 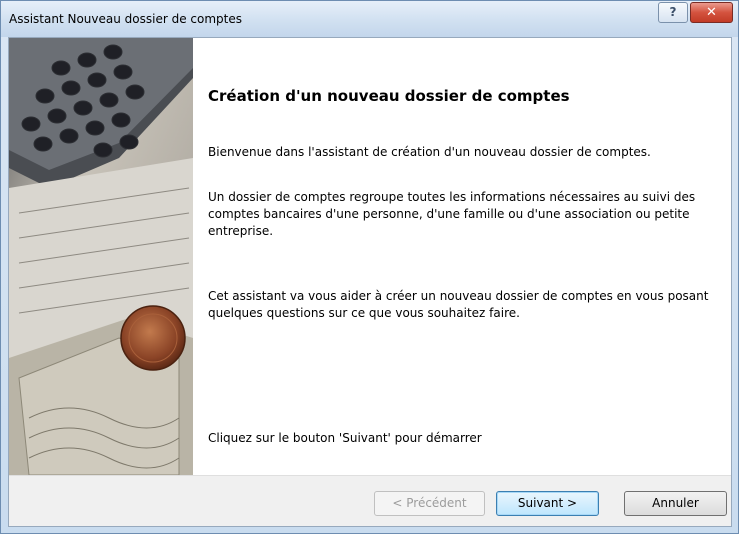 What do you see at coordinates (369, 19) in the screenshot?
I see `title-bar: Assistant Nouveau dossier de comptes ? ✕` at bounding box center [369, 19].